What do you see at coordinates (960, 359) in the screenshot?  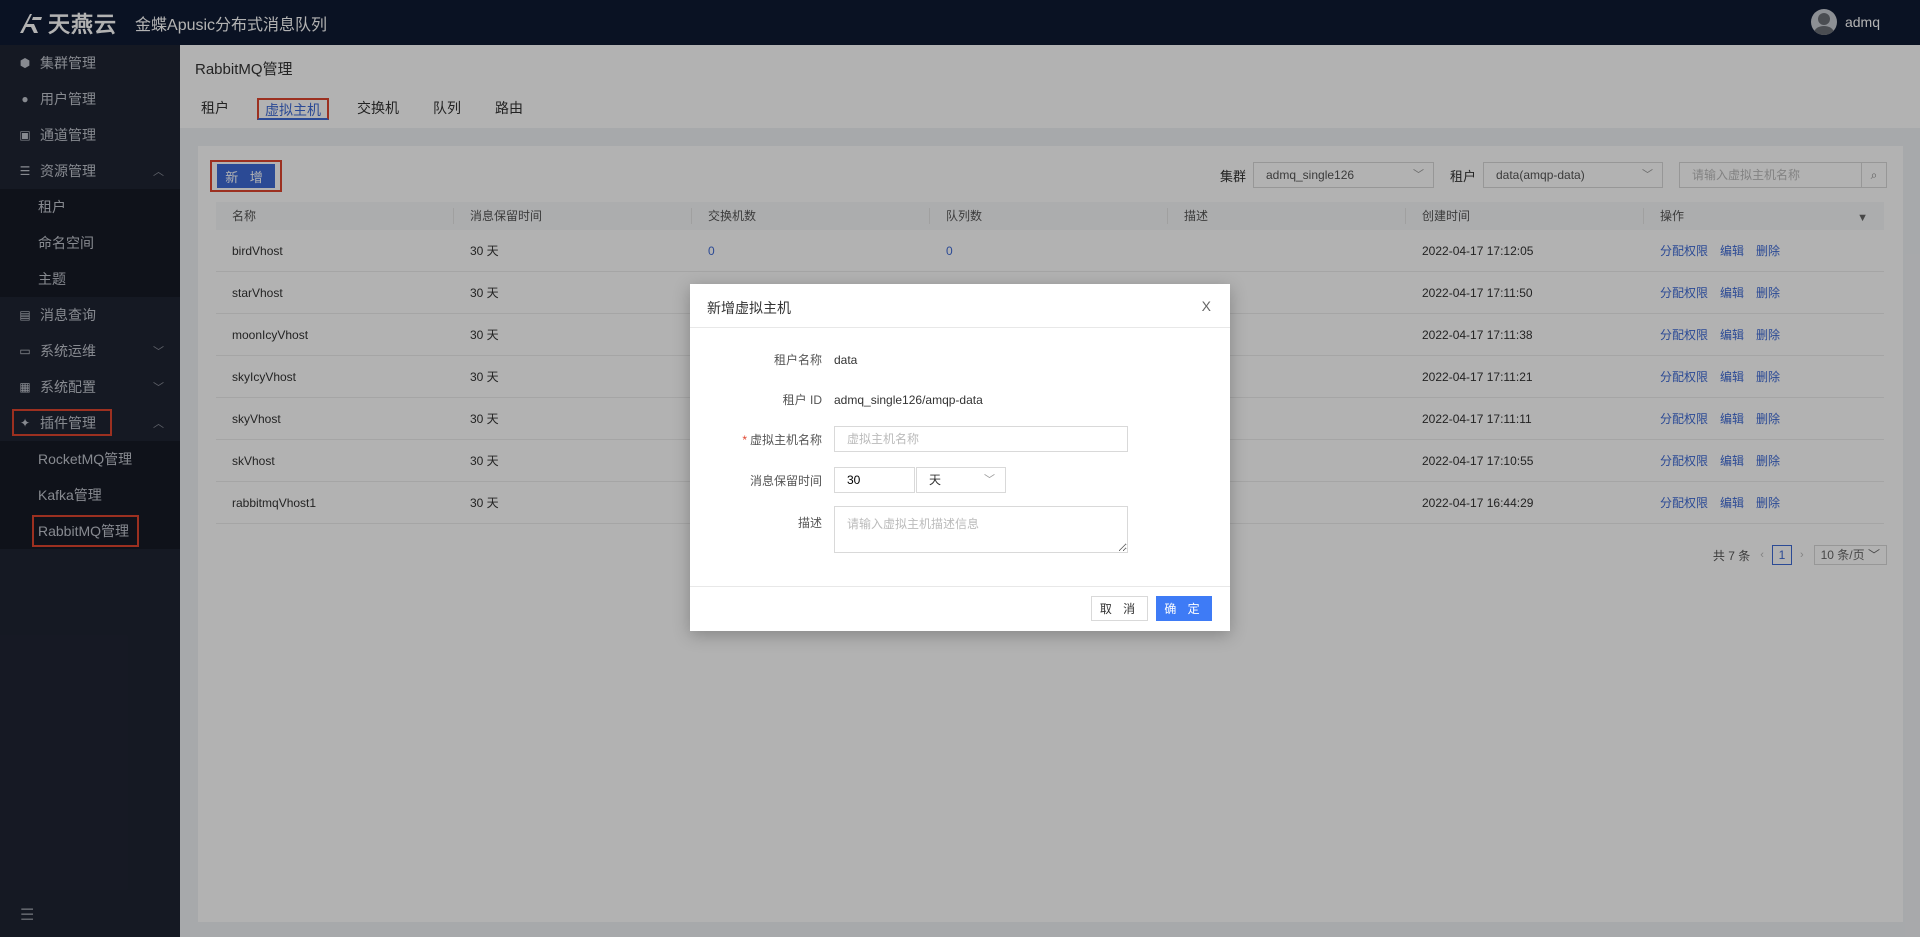 I see `form-row-tenant-name: 租户名称 data` at bounding box center [960, 359].